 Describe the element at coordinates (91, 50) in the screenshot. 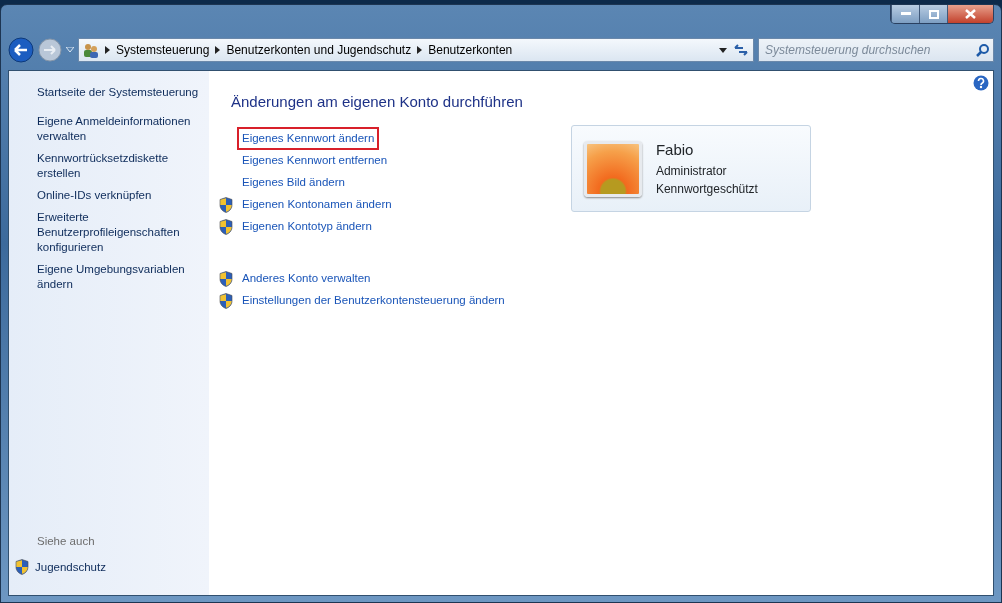

I see `users-icon` at that location.